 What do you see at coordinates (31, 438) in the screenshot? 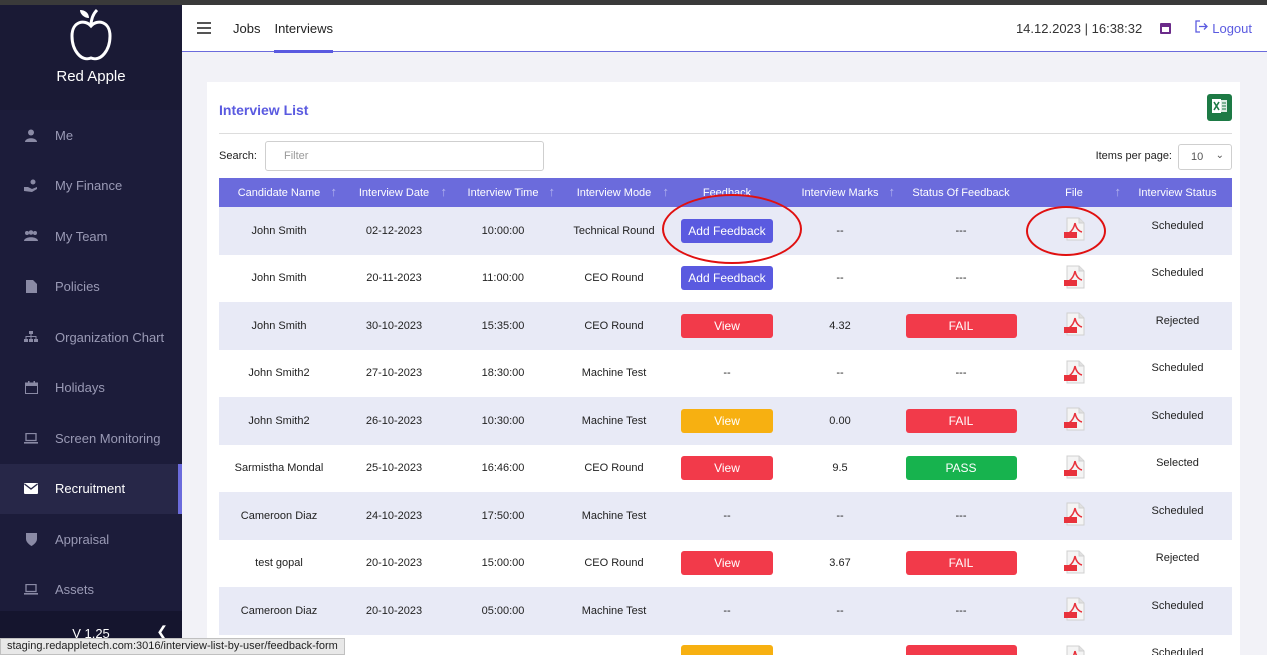
I see `laptop-icon` at bounding box center [31, 438].